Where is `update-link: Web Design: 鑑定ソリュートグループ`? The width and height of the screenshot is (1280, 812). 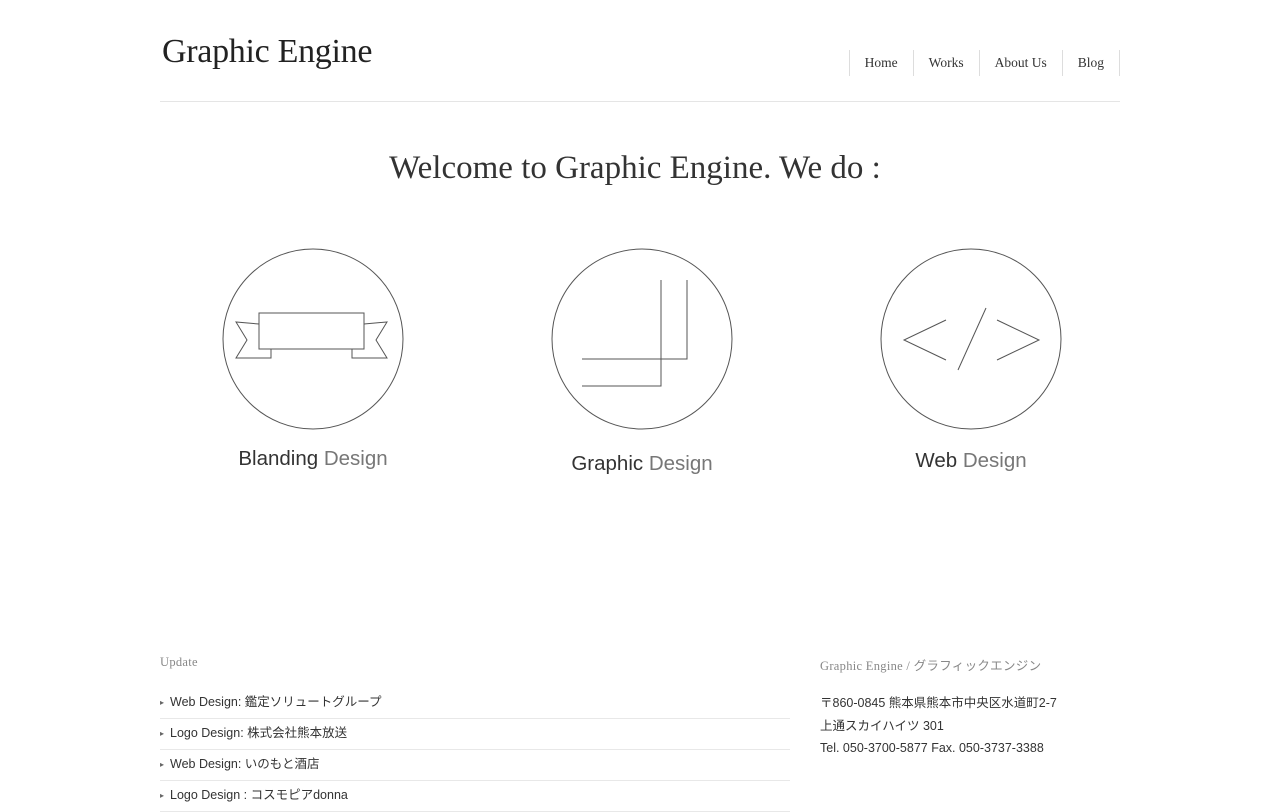 update-link: Web Design: 鑑定ソリュートグループ is located at coordinates (276, 702).